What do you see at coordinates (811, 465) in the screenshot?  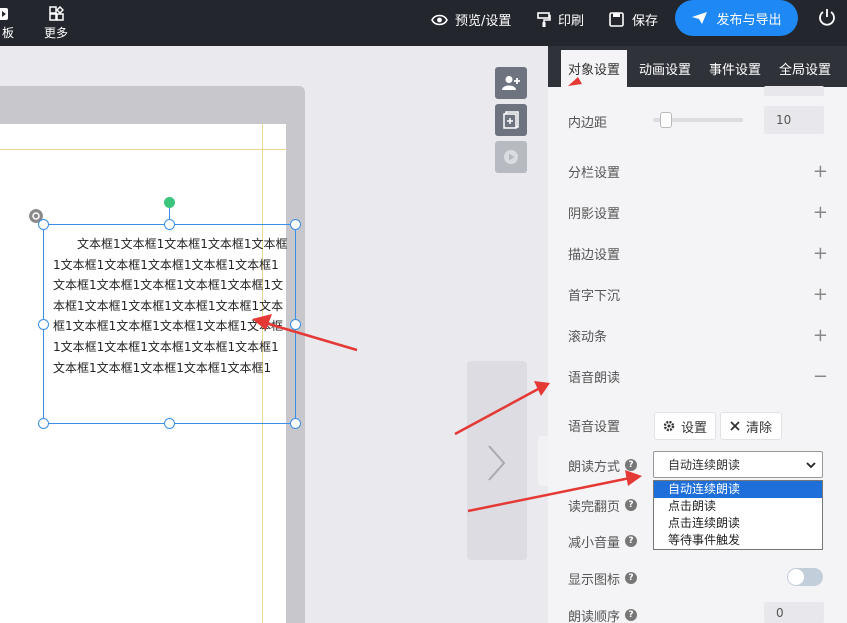 I see `chevron-down-icon` at bounding box center [811, 465].